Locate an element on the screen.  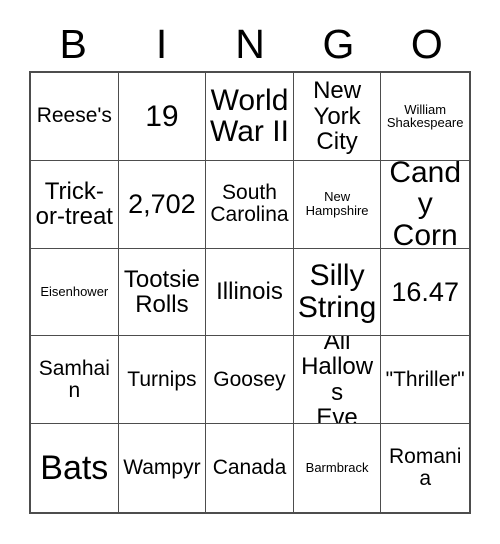
bingo-cell-text: Samhain is located at coordinates (74, 379).